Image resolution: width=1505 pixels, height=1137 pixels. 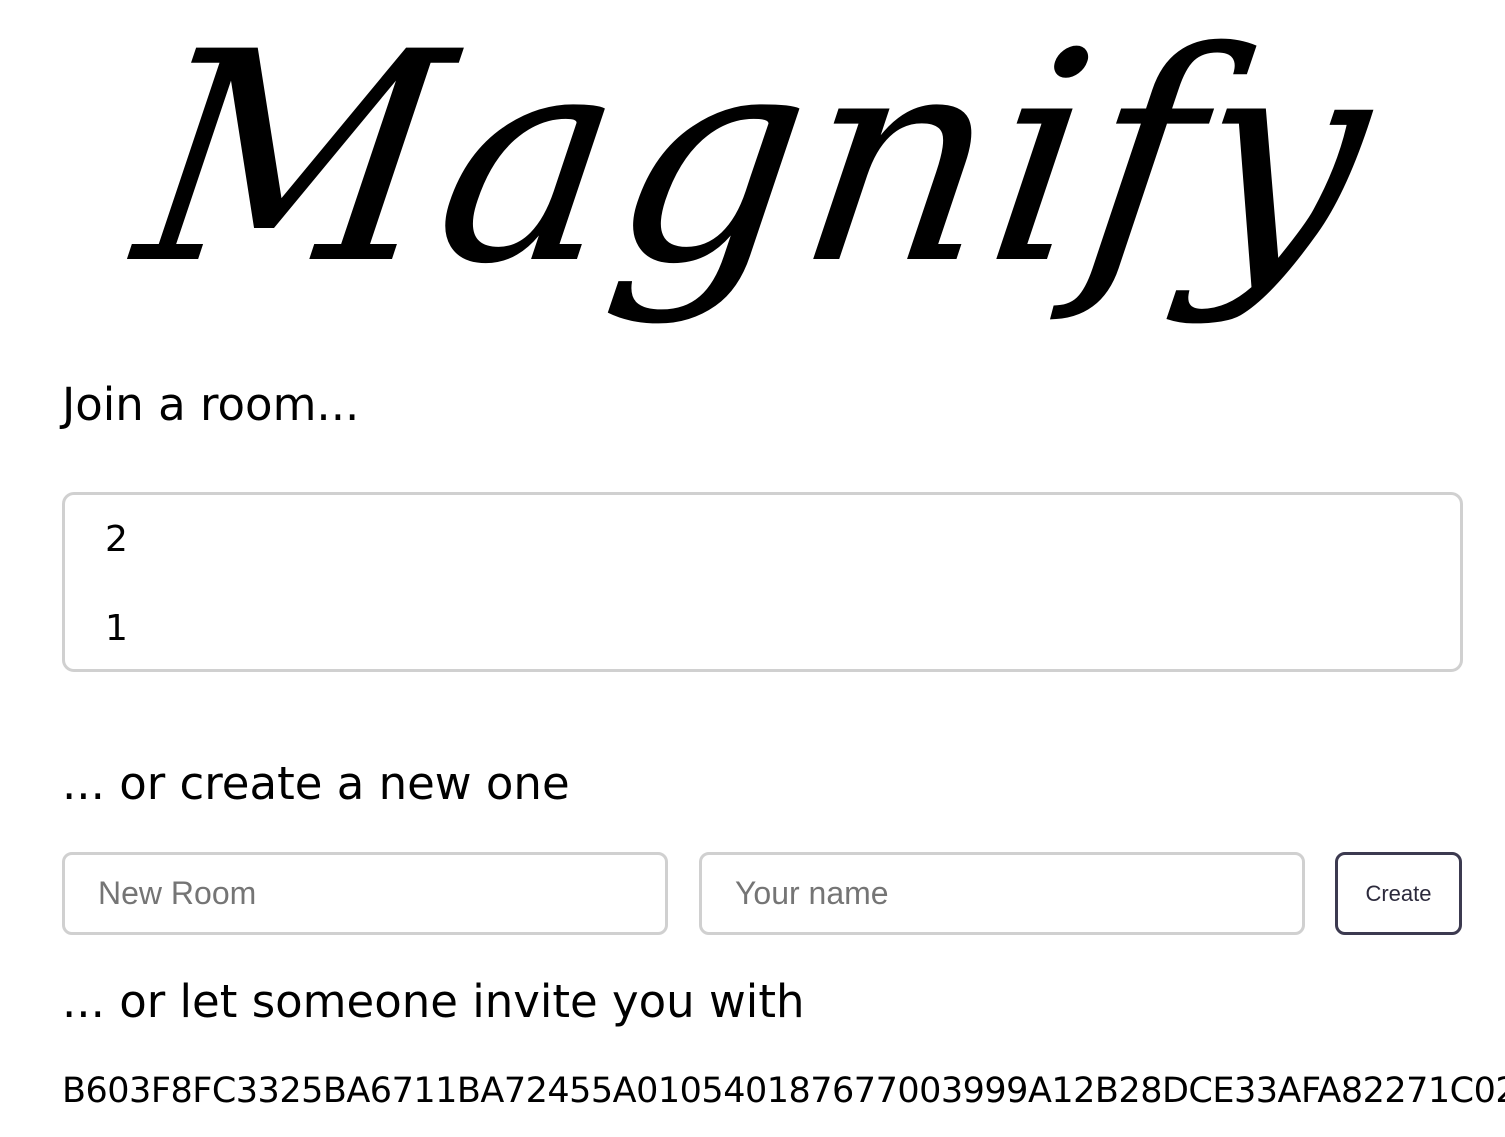 What do you see at coordinates (365, 893) in the screenshot?
I see `new-room-input` at bounding box center [365, 893].